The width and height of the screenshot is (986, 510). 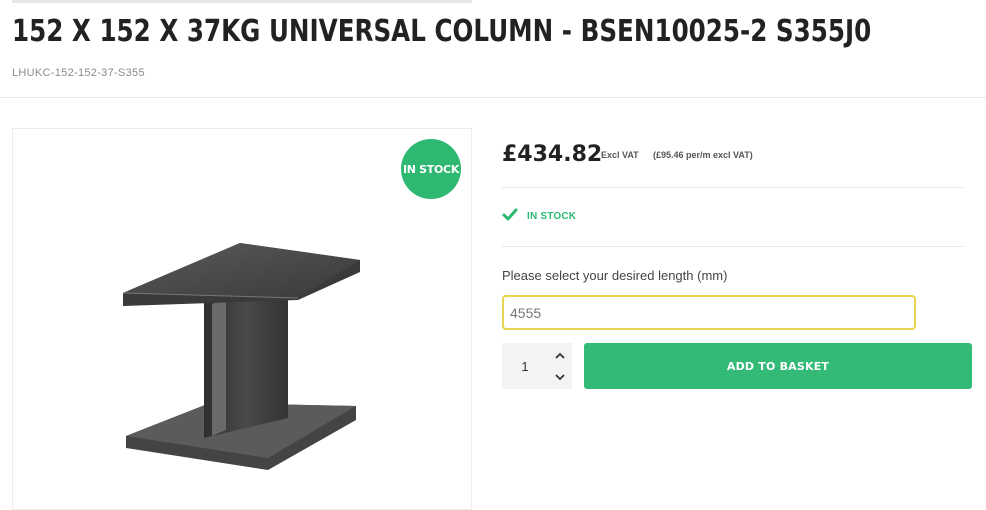 I want to click on stock-status: IN STOCK, so click(x=552, y=216).